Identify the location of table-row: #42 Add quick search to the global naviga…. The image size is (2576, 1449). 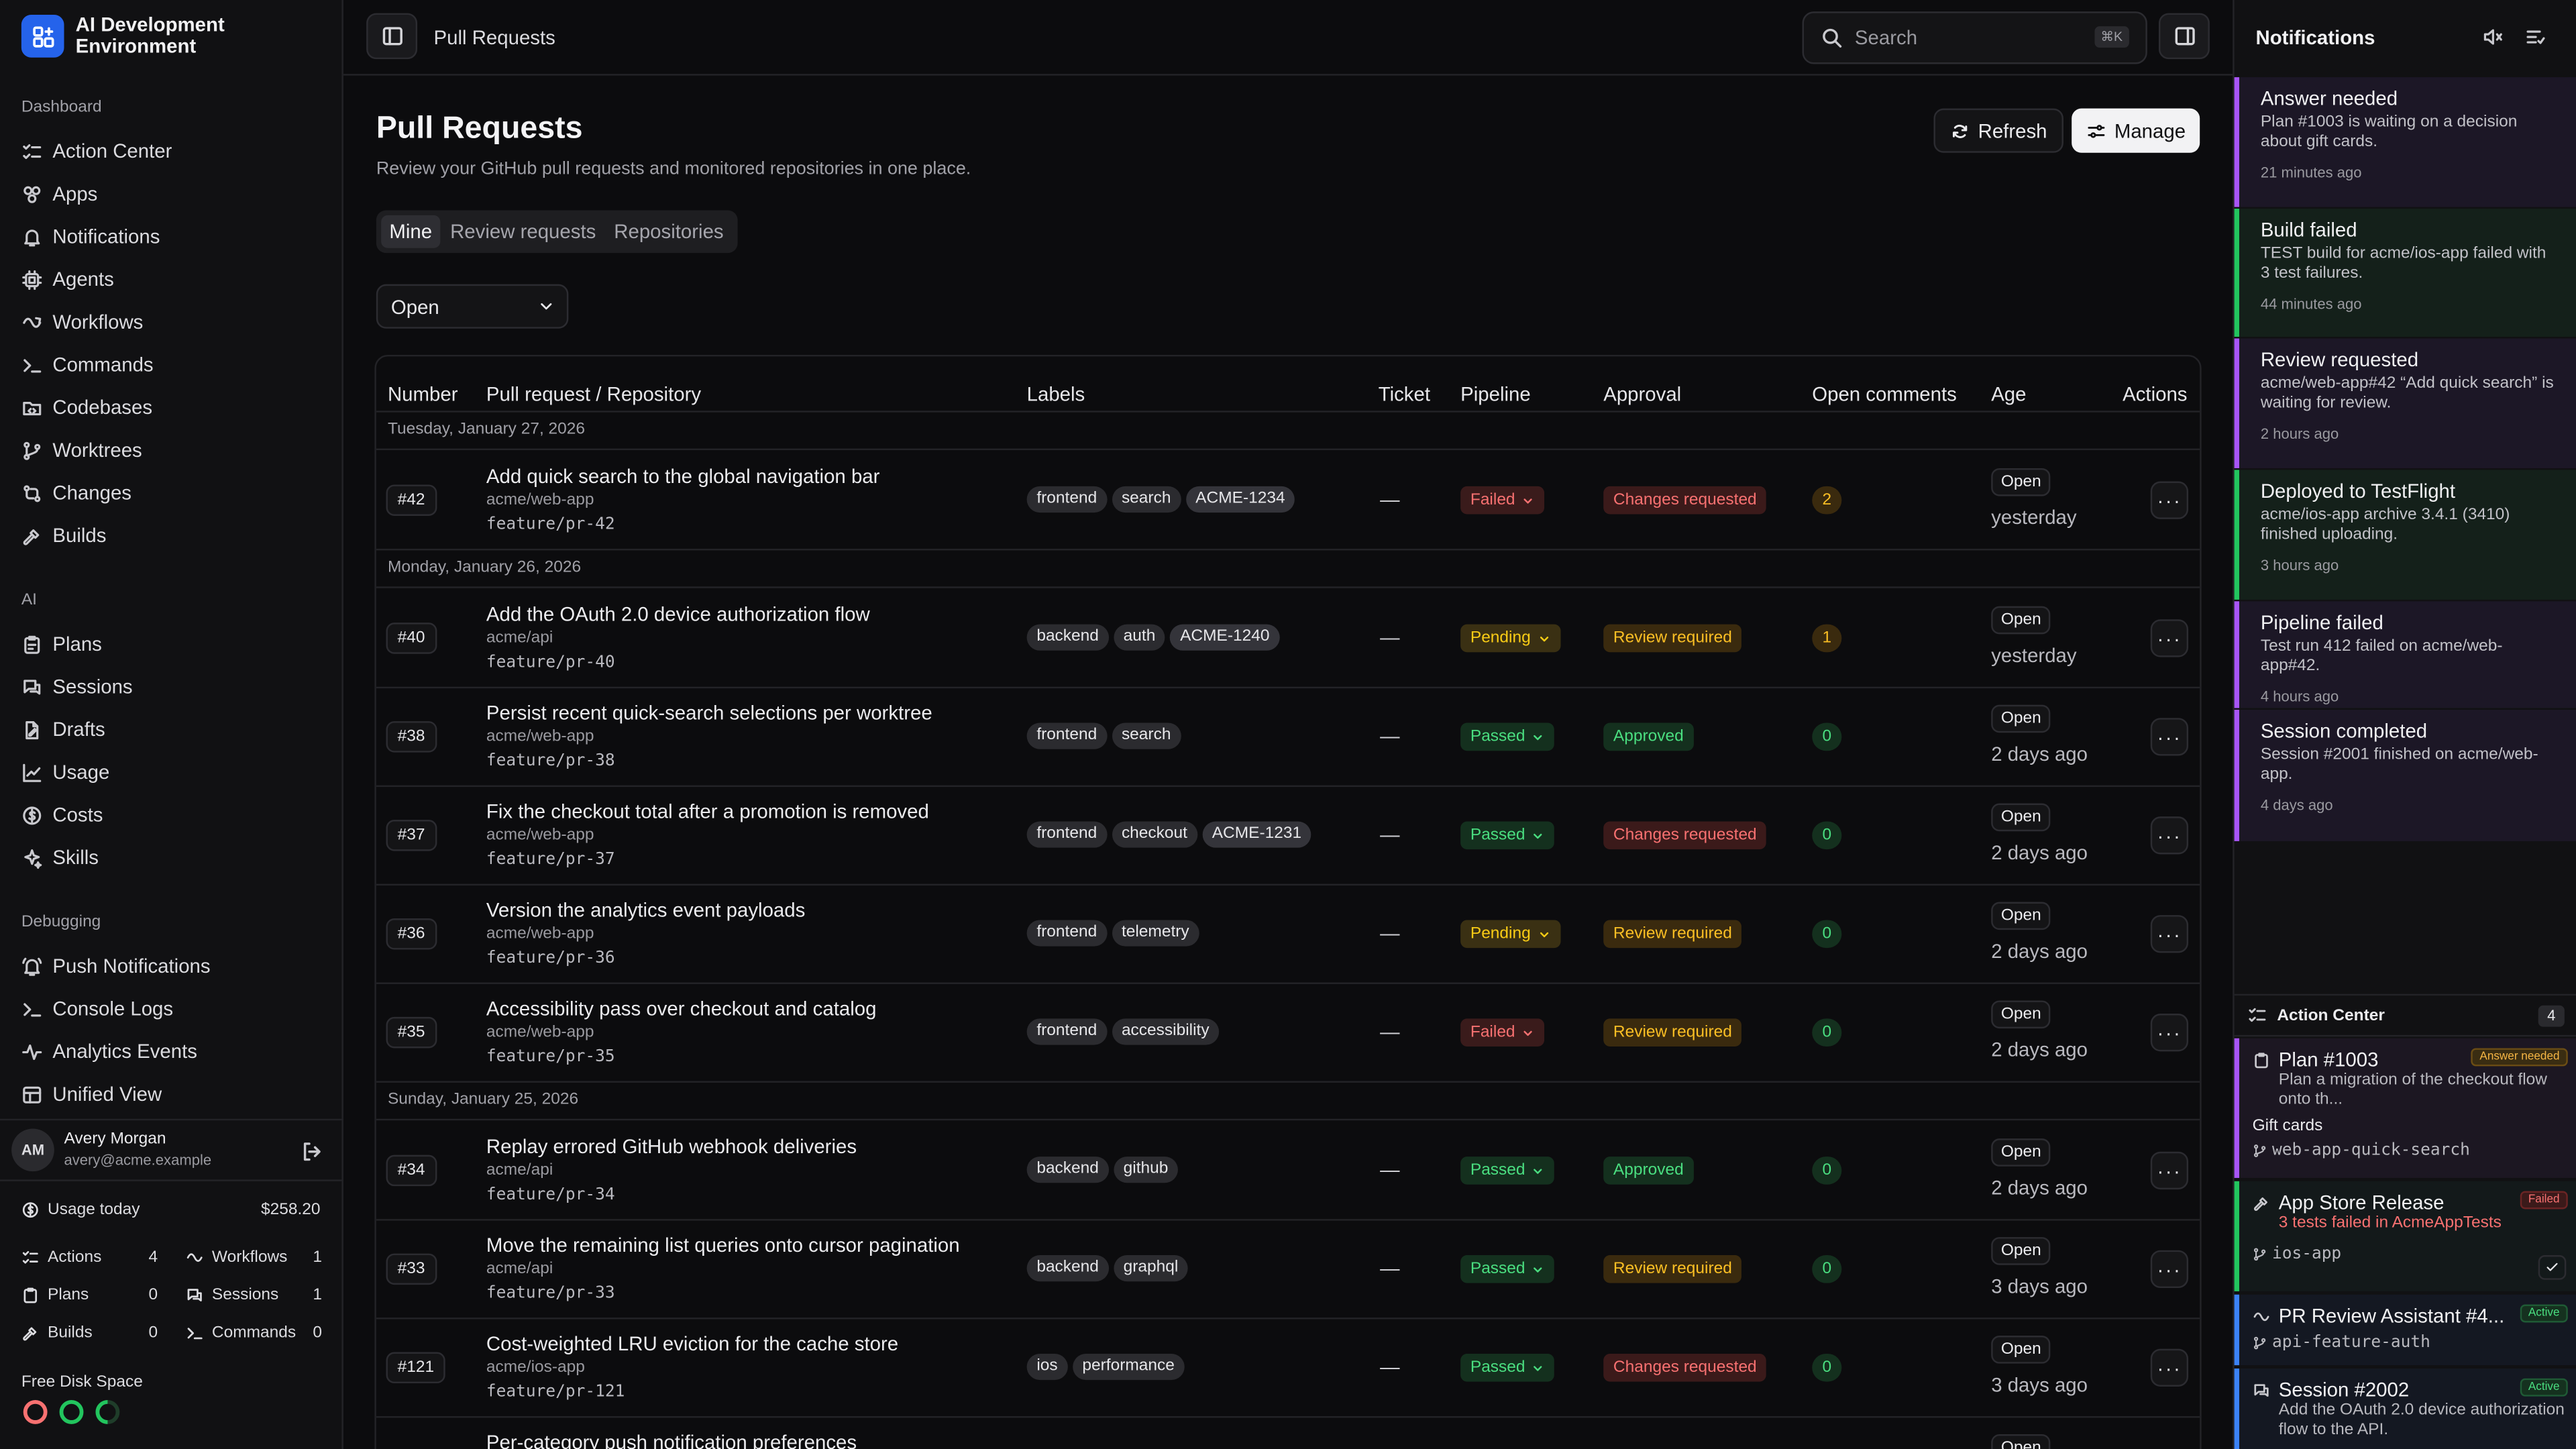
(1288, 501).